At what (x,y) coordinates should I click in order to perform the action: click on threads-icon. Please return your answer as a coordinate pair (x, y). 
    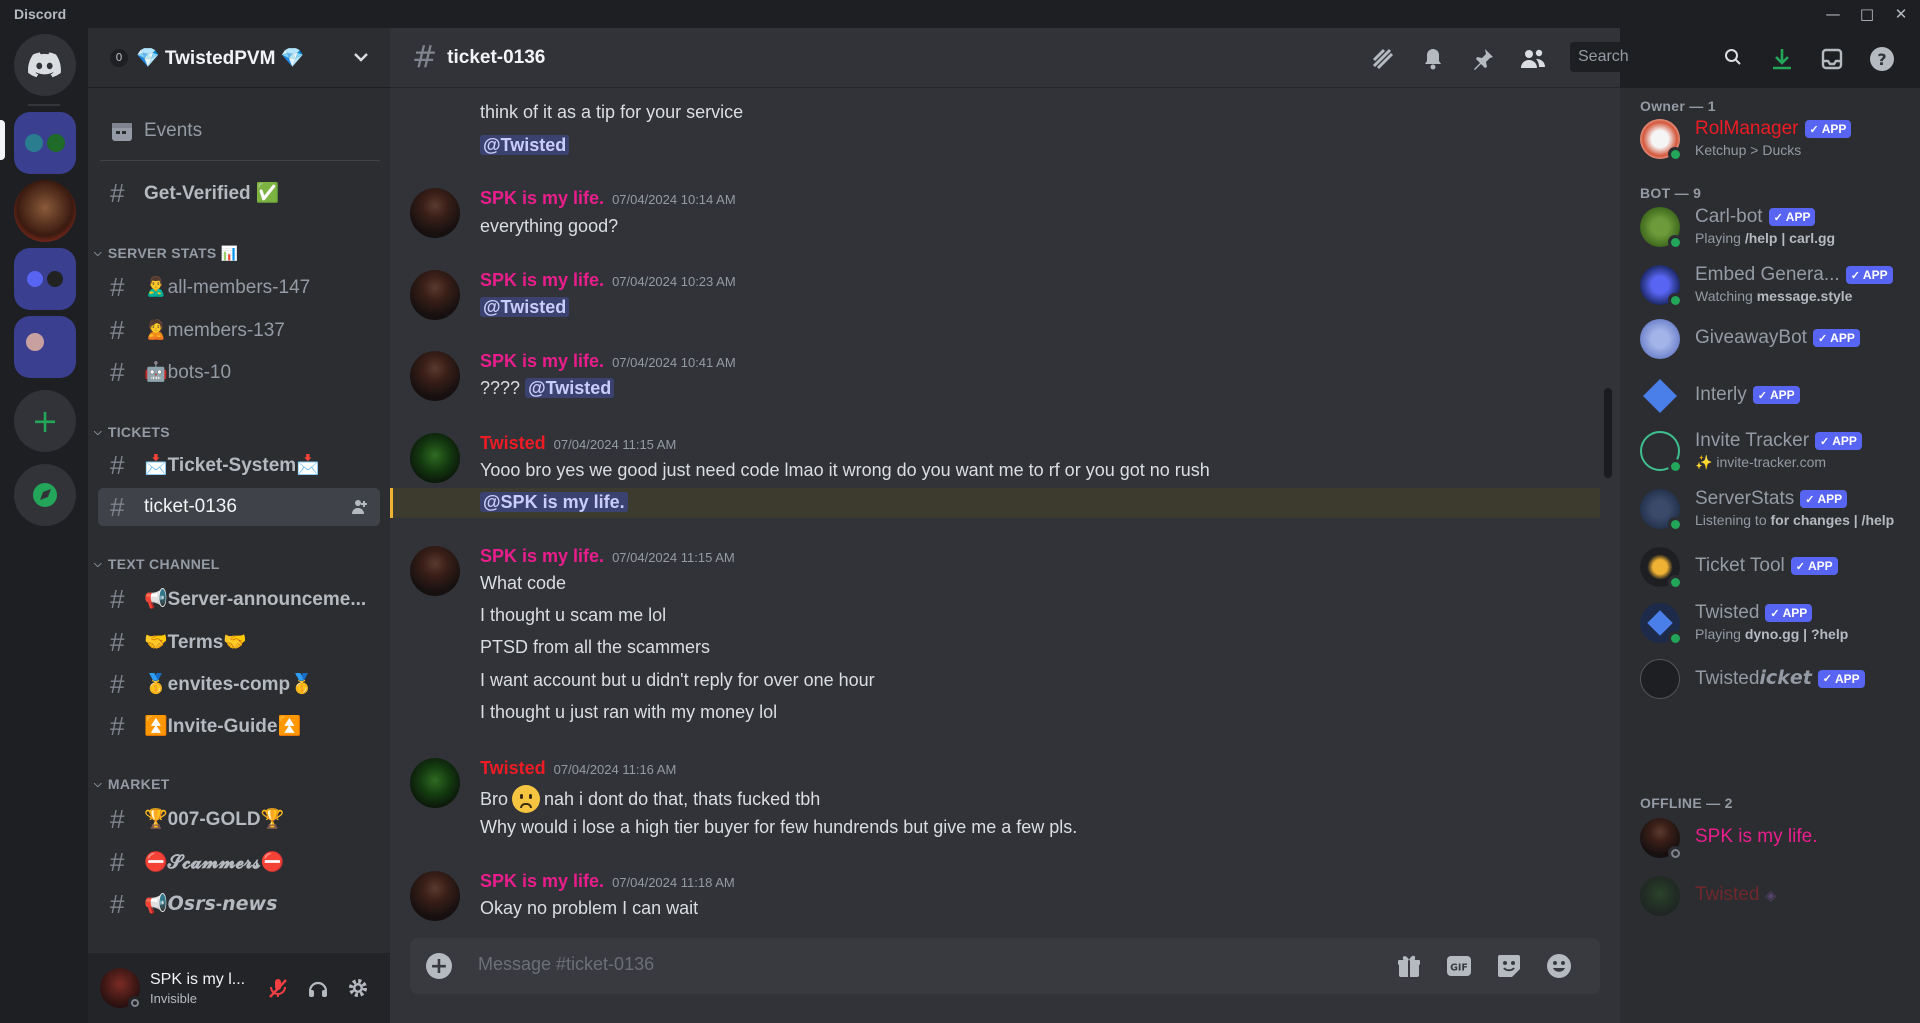
    Looking at the image, I should click on (1383, 59).